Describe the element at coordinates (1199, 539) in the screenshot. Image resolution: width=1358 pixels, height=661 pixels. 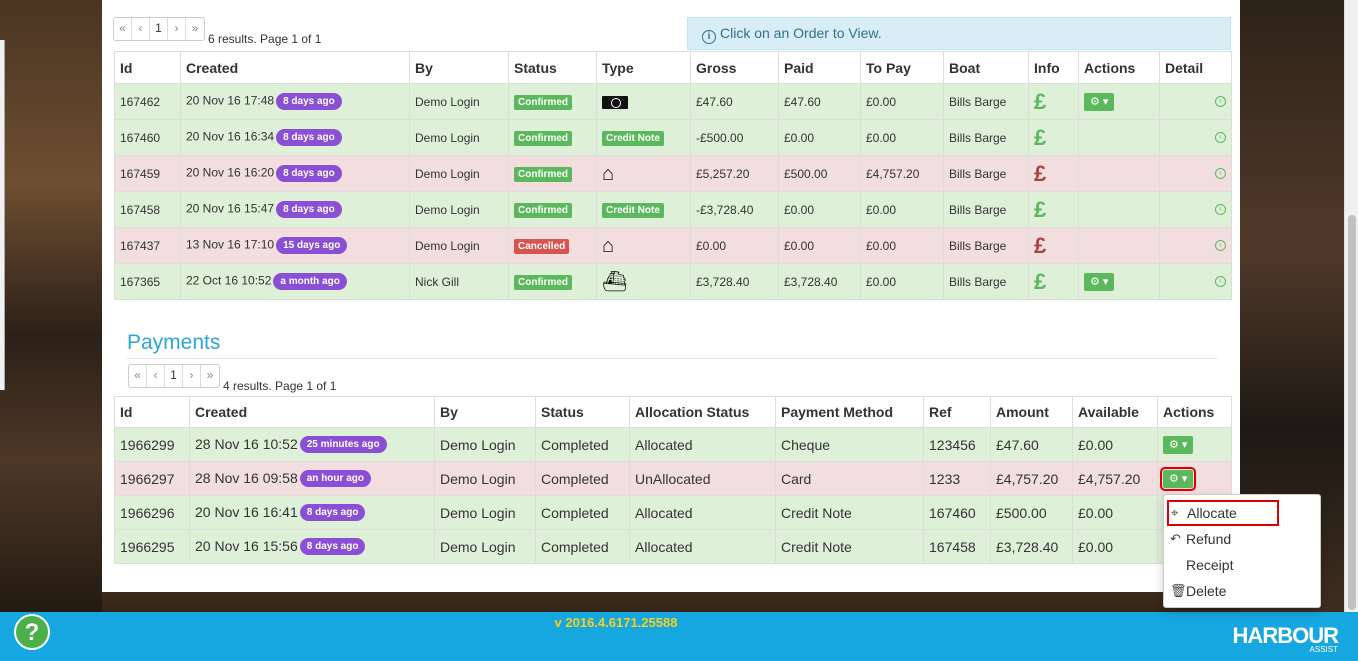
I see `menu-item-refund: ↶ Refund` at that location.